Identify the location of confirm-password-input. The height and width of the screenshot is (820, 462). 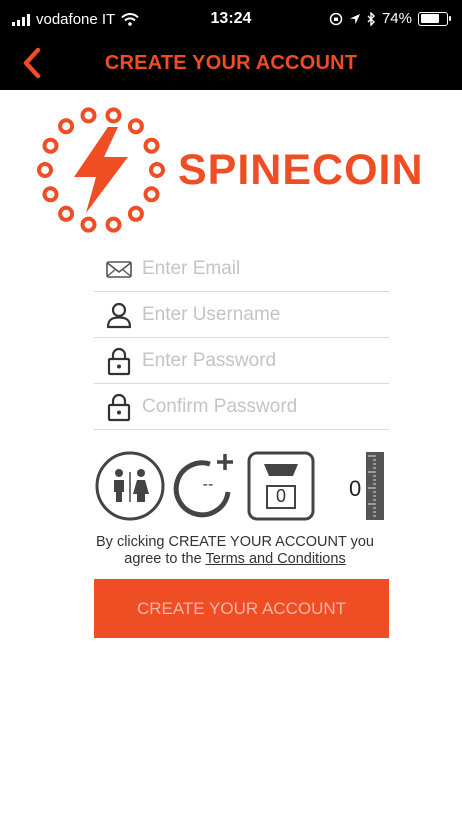
(262, 407).